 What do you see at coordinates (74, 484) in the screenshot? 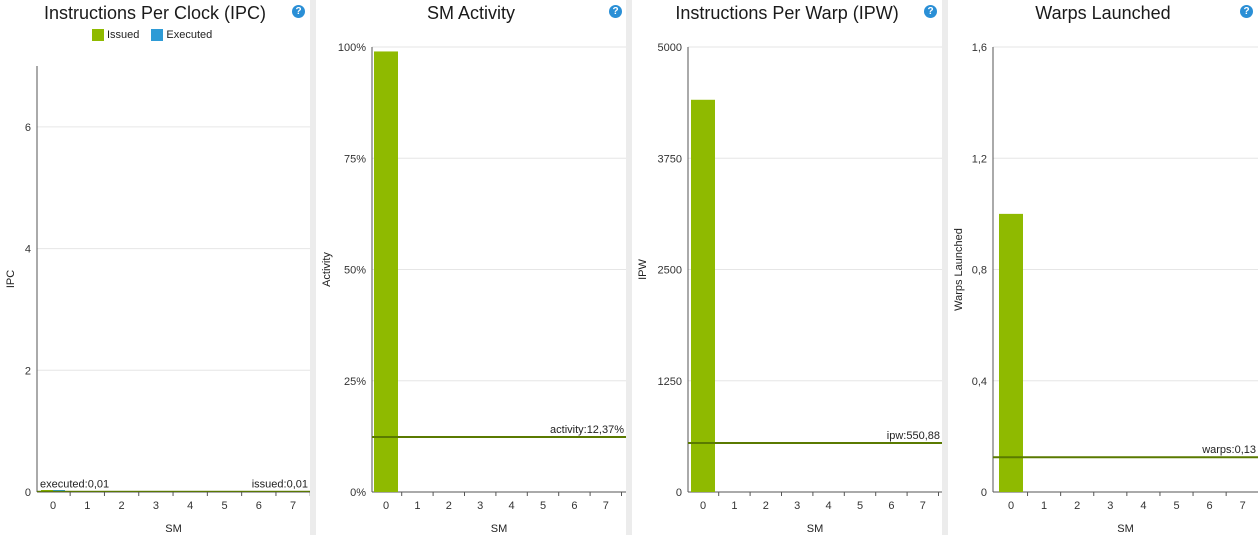
I see `average-line-label: executed:0,01` at bounding box center [74, 484].